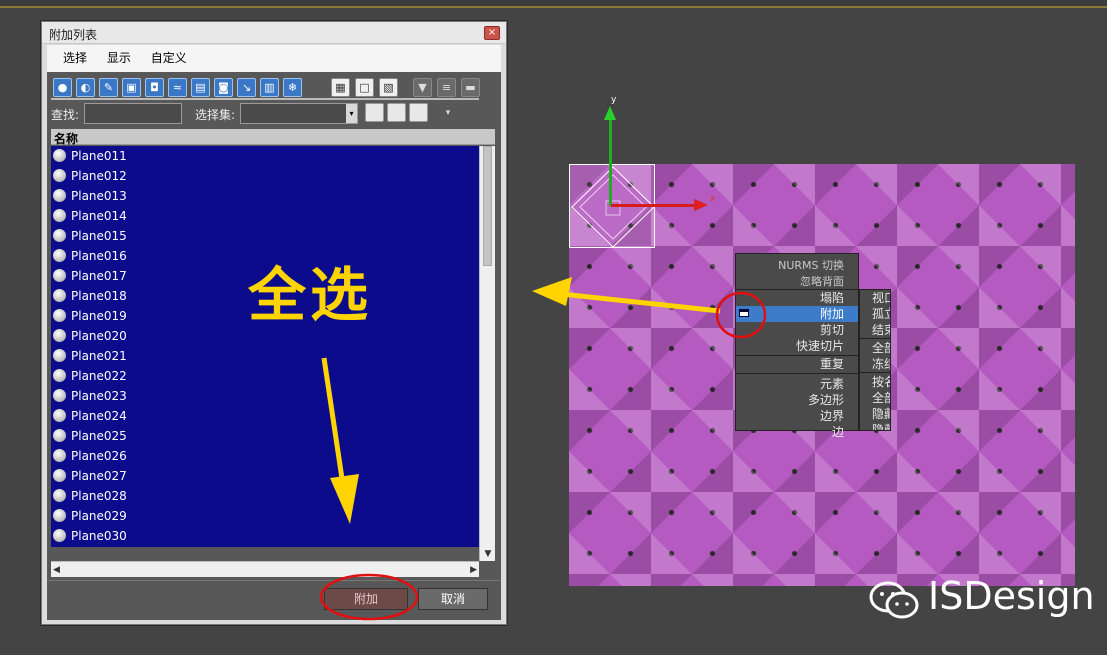  I want to click on arrow-to-attach-button, so click(334, 425).